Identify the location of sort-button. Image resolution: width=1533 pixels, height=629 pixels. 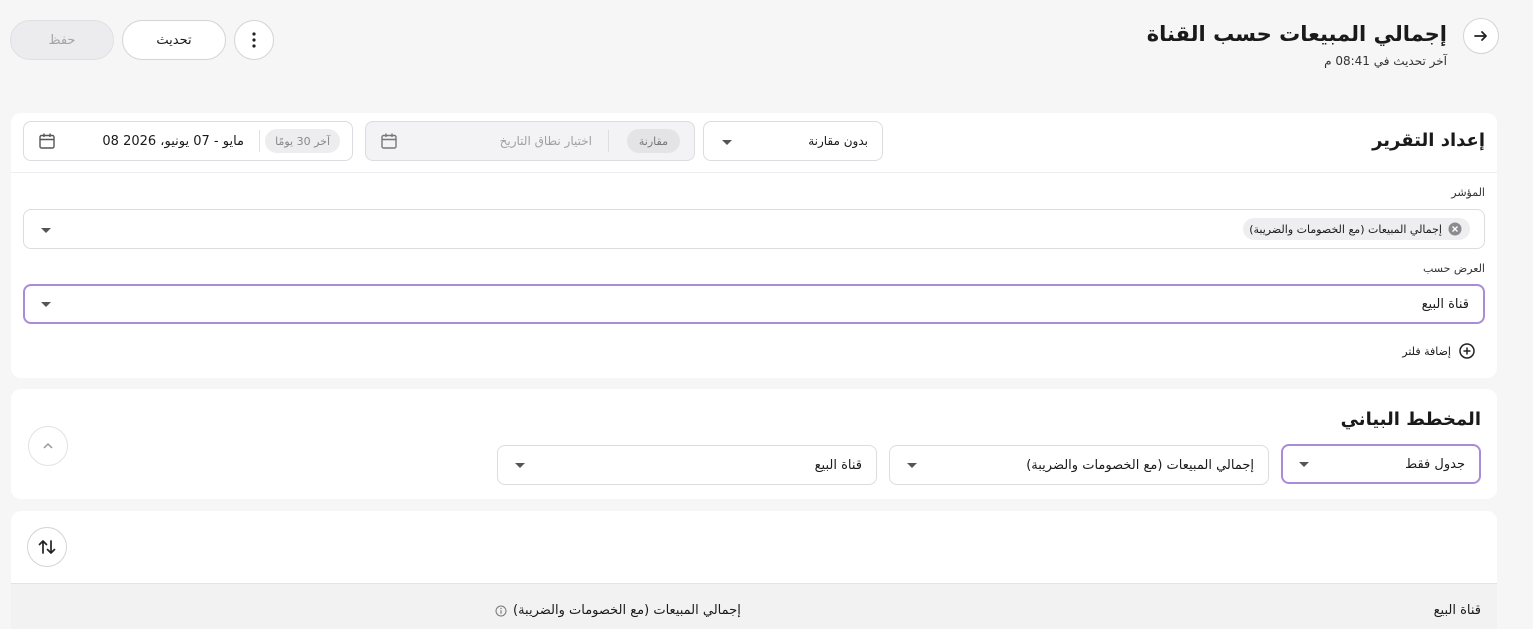
(47, 547).